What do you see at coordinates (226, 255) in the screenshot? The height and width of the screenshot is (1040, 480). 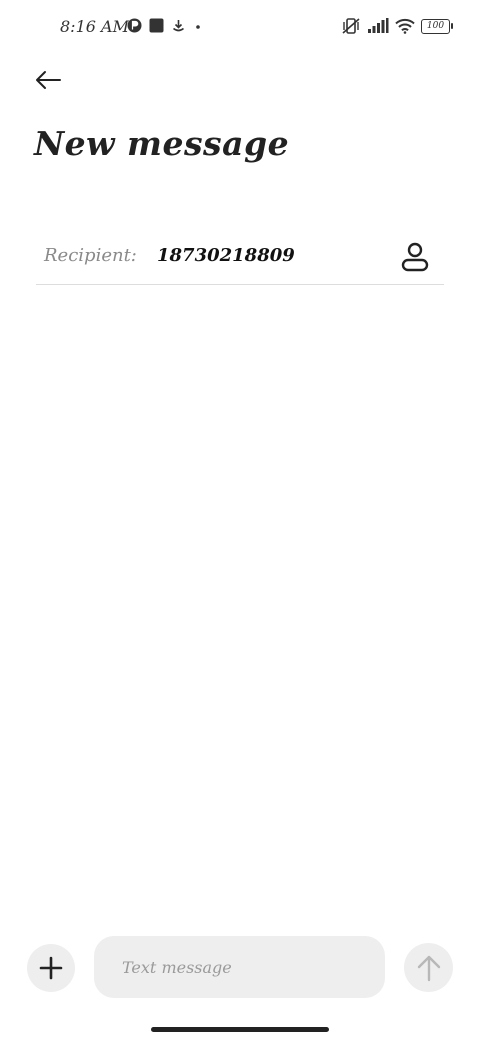 I see `recipient-number: 18730218809` at bounding box center [226, 255].